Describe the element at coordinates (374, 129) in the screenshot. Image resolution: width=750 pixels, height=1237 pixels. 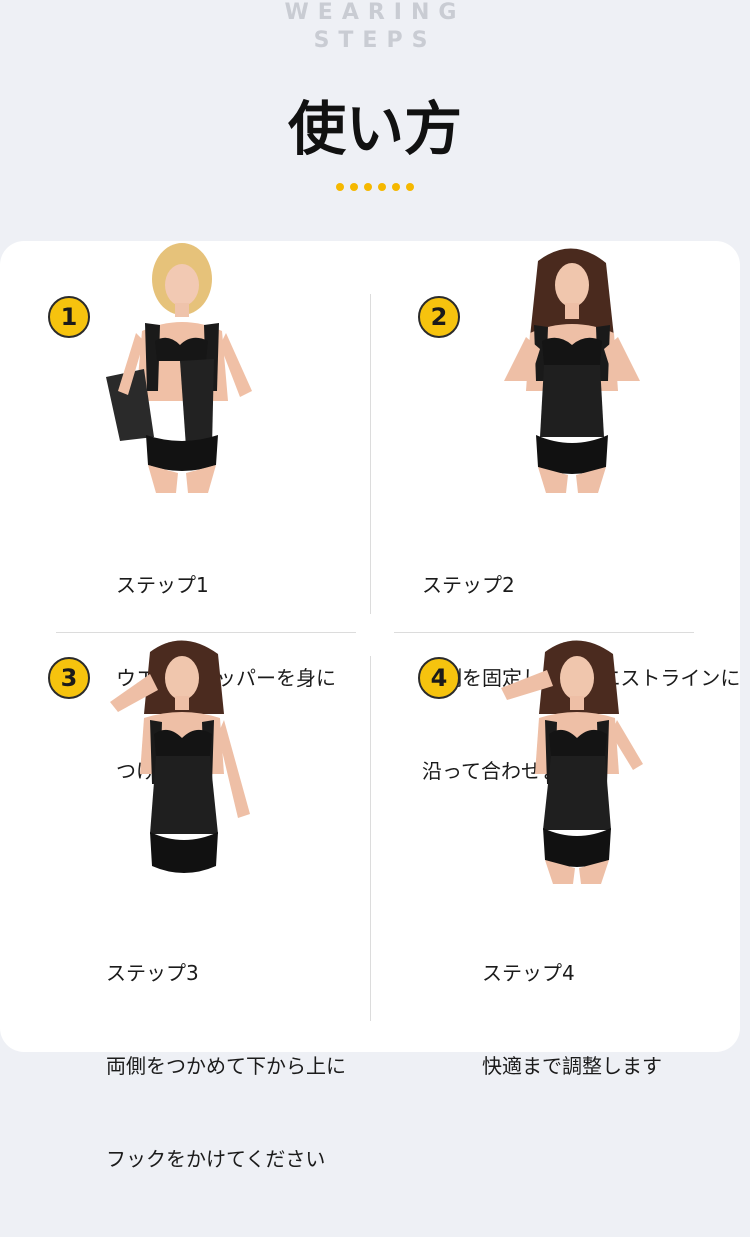
I see `page-title: 使い方` at that location.